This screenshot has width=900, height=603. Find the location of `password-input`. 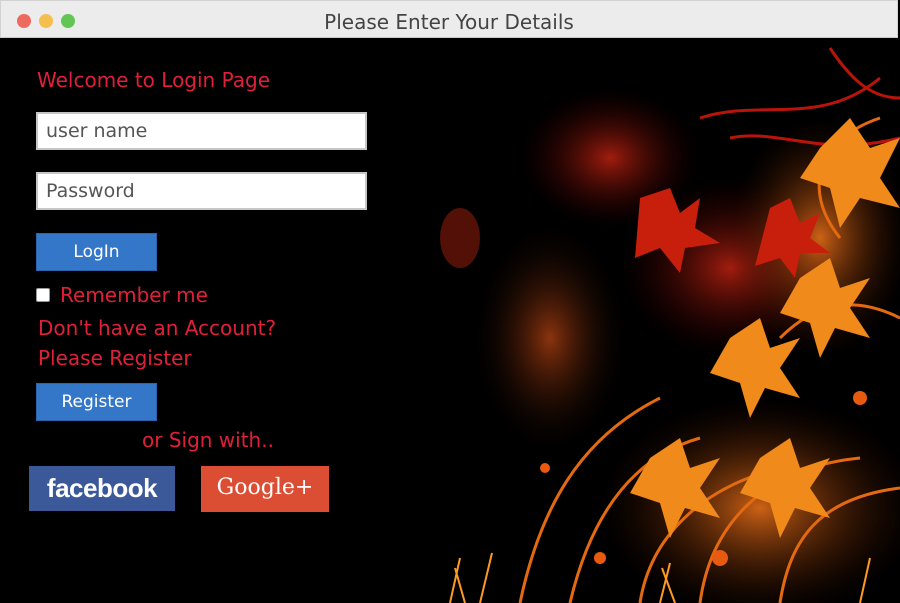

password-input is located at coordinates (201, 191).